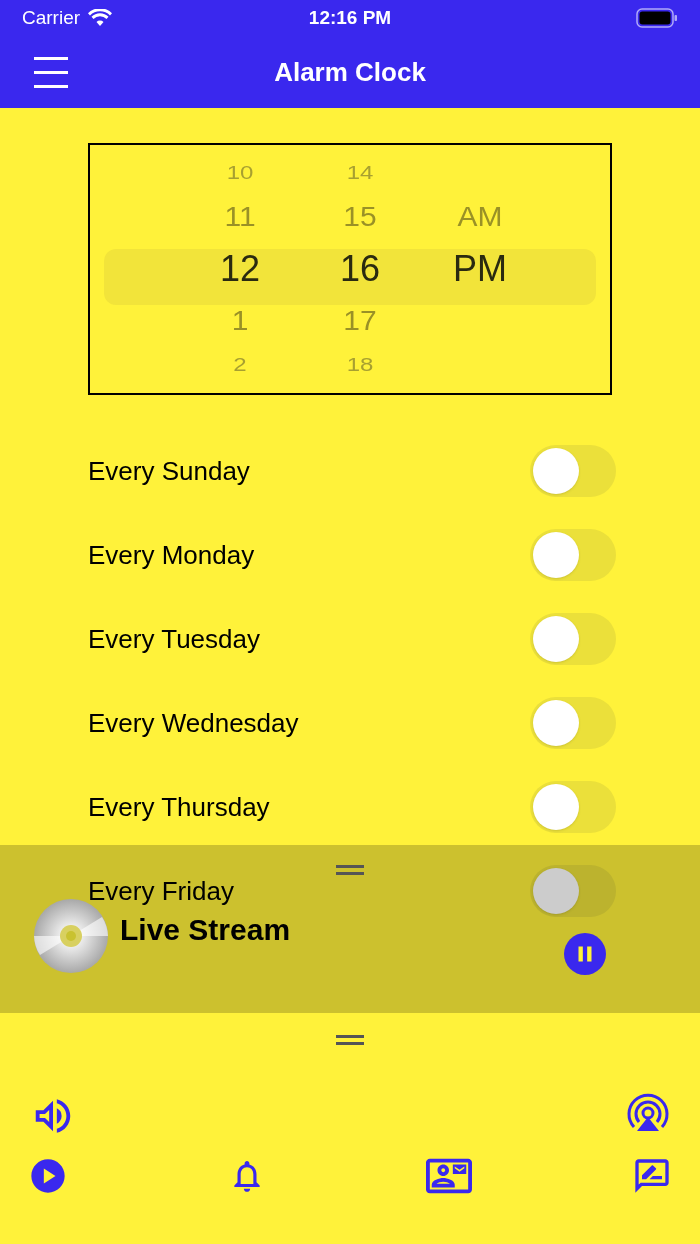 This screenshot has width=700, height=1244. What do you see at coordinates (240, 365) in the screenshot?
I see `picker-value: 2` at bounding box center [240, 365].